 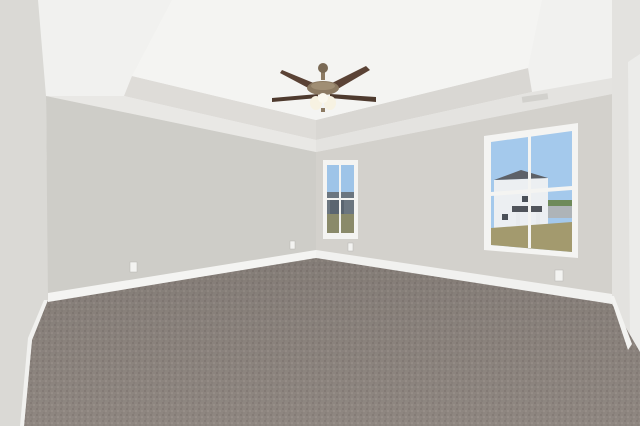 What do you see at coordinates (531, 190) in the screenshot?
I see `window-large` at bounding box center [531, 190].